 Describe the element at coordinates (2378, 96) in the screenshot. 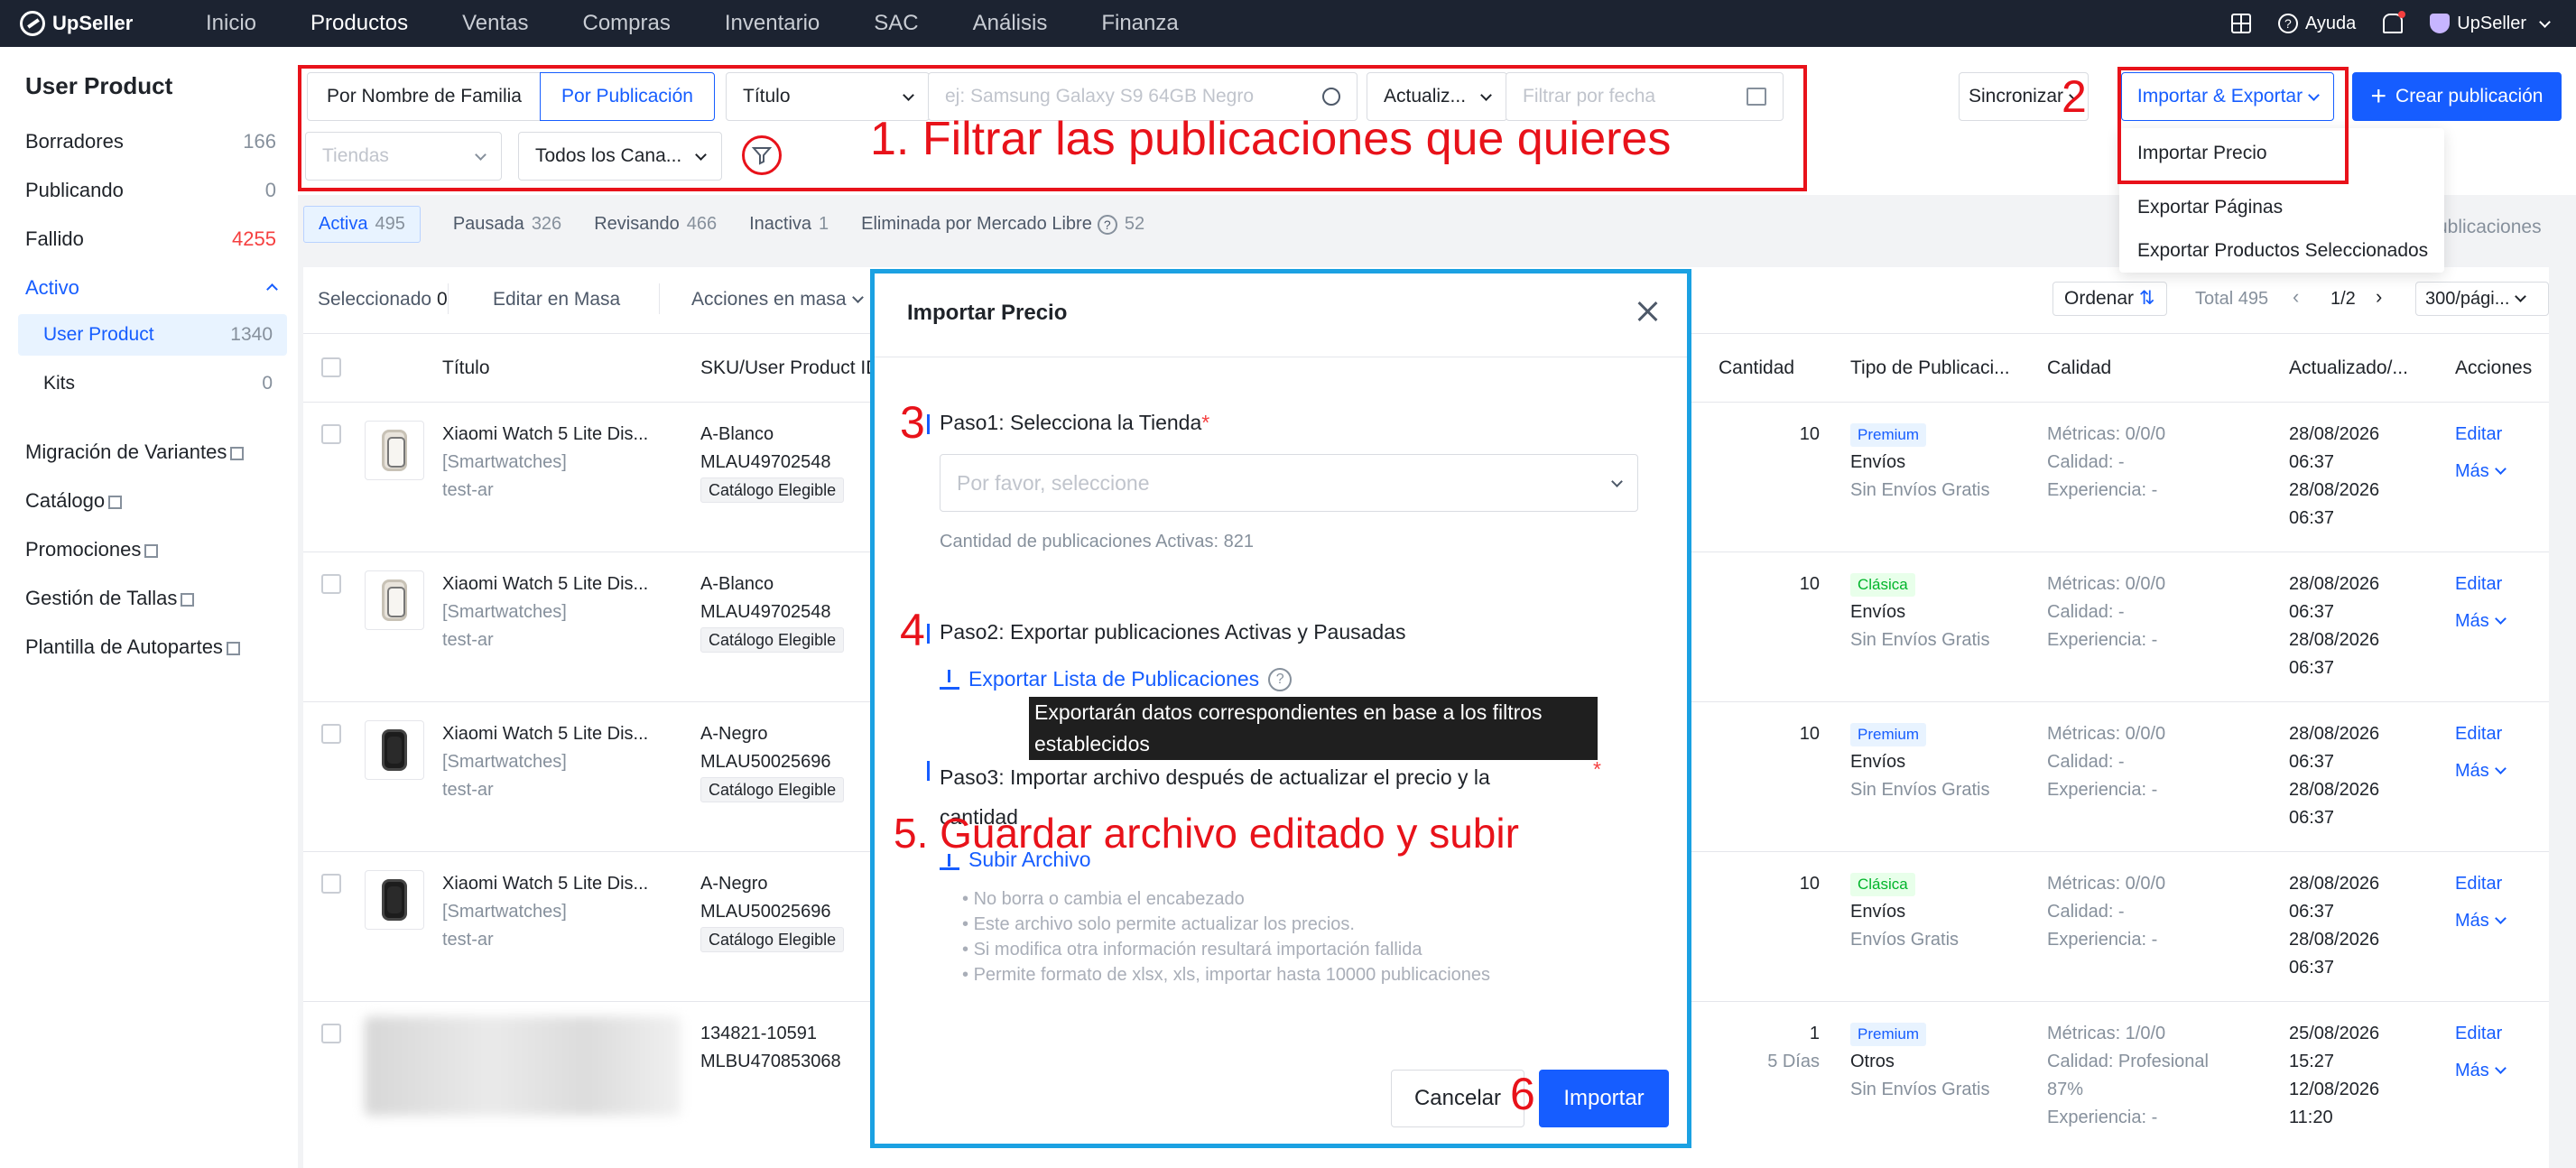

I see `plus-icon: +` at that location.